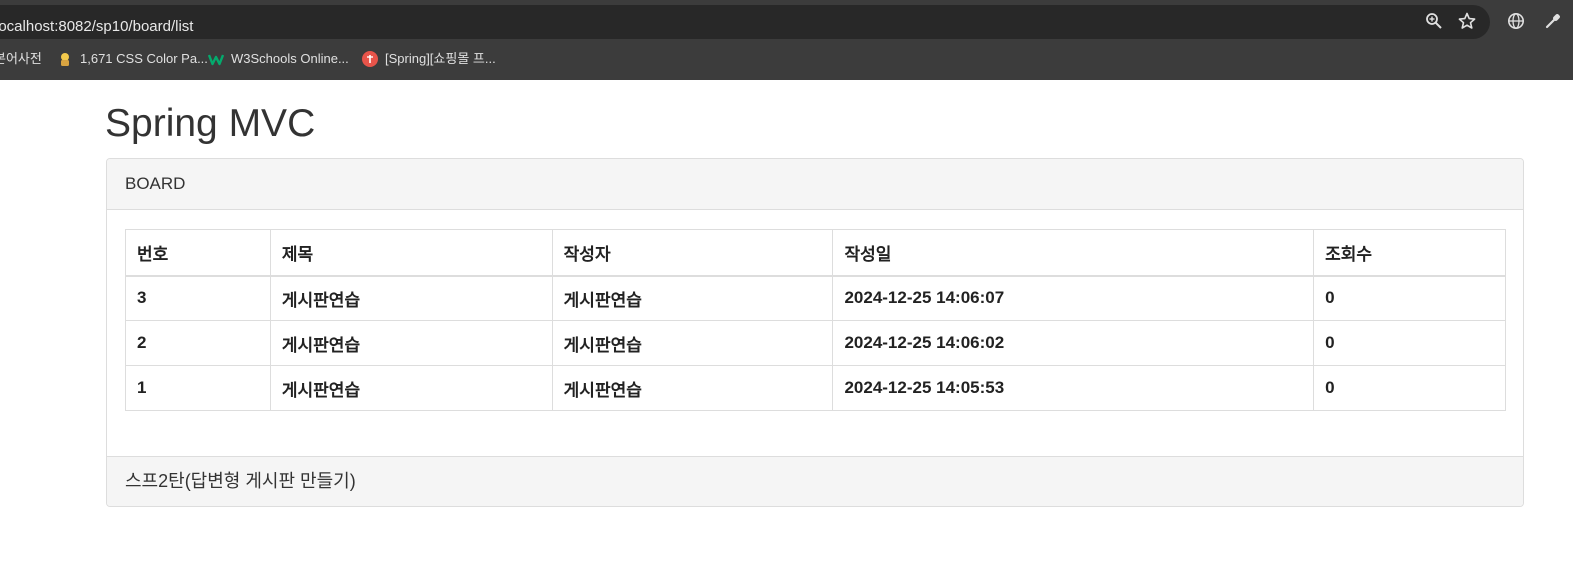  What do you see at coordinates (1434, 21) in the screenshot?
I see `zoom-icon` at bounding box center [1434, 21].